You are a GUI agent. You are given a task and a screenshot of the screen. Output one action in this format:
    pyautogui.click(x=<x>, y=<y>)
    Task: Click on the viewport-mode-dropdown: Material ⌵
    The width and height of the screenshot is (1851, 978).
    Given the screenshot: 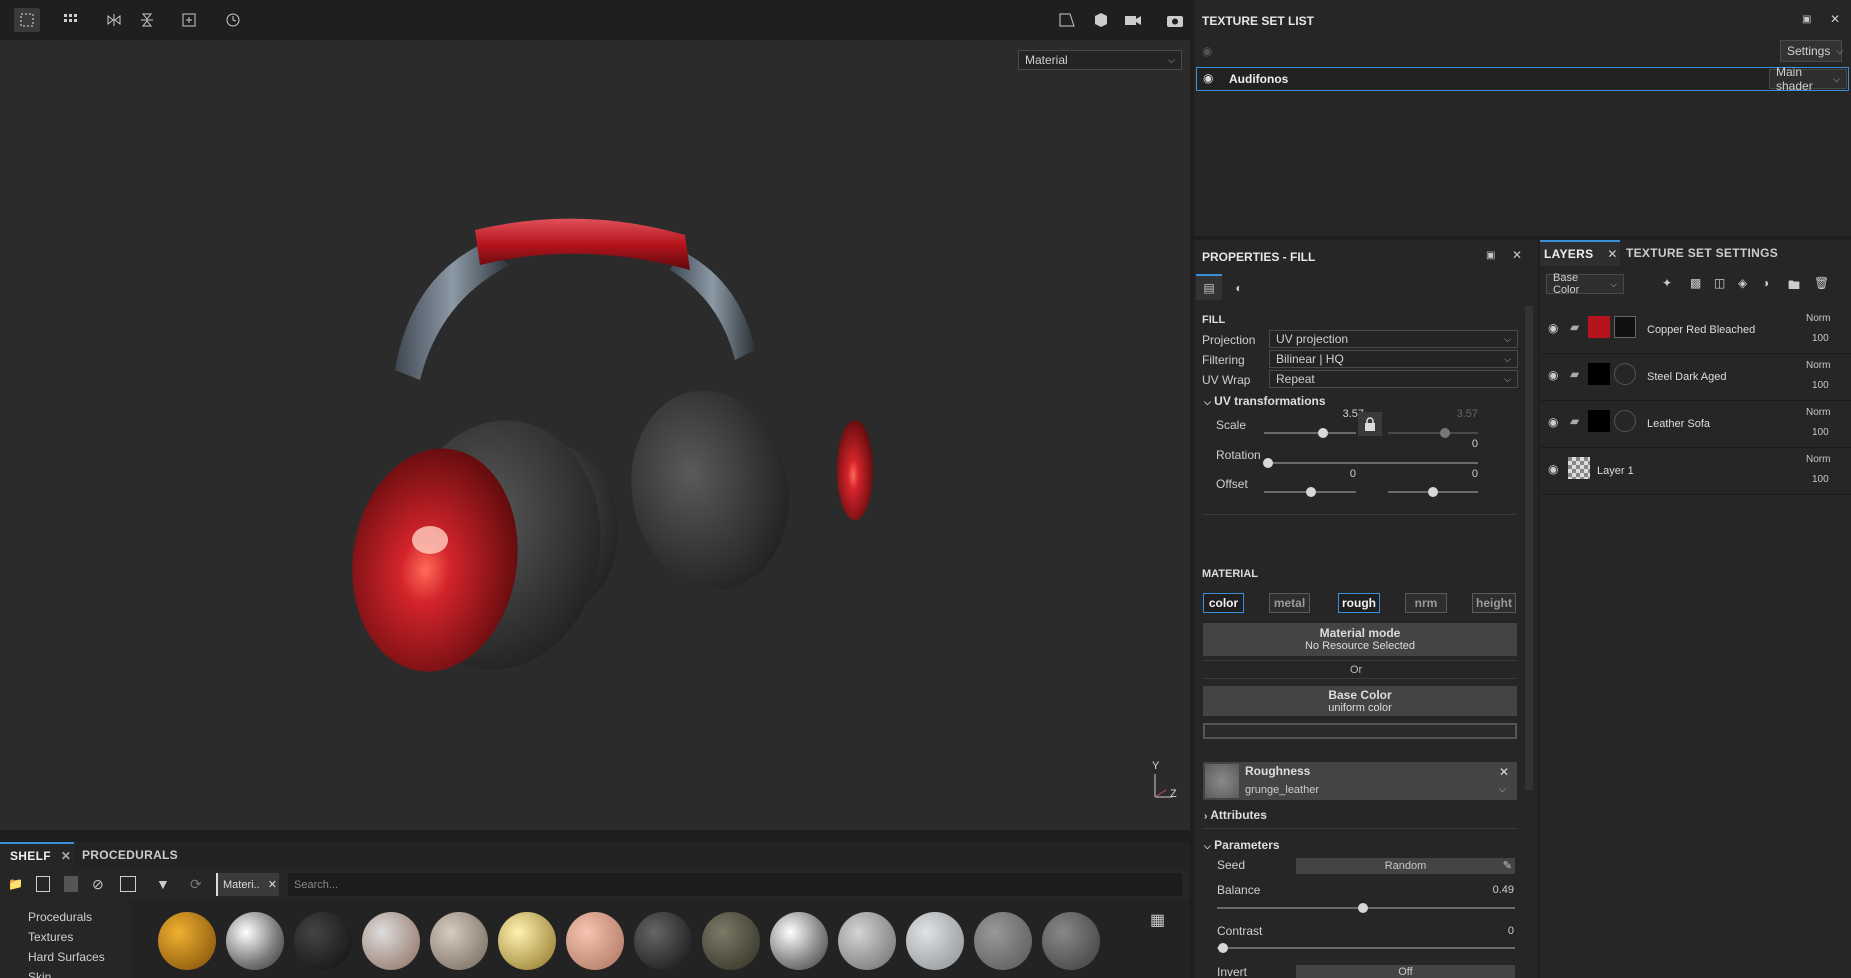 What is the action you would take?
    pyautogui.click(x=1100, y=60)
    